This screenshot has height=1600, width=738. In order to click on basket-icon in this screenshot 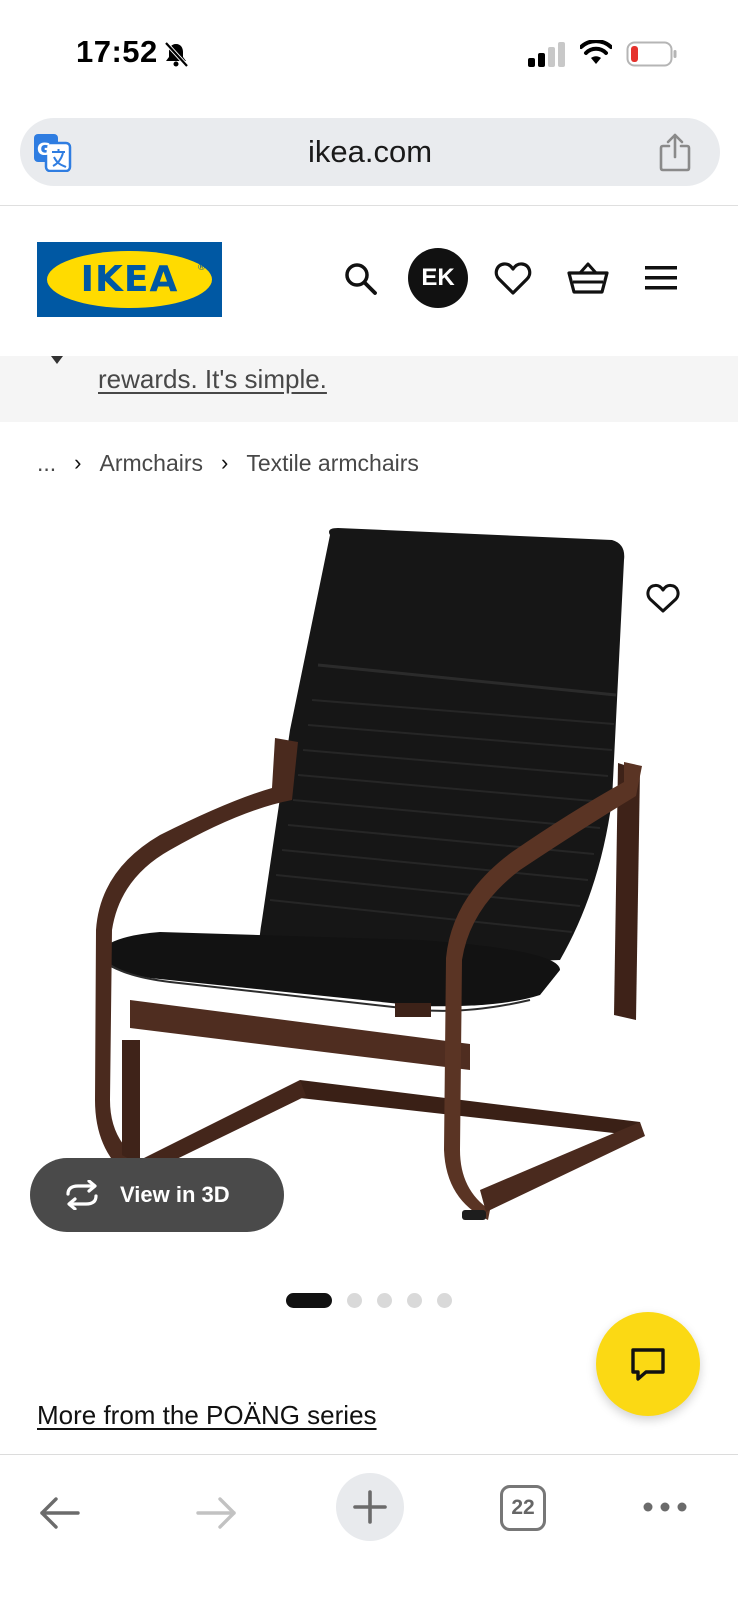, I will do `click(588, 278)`.